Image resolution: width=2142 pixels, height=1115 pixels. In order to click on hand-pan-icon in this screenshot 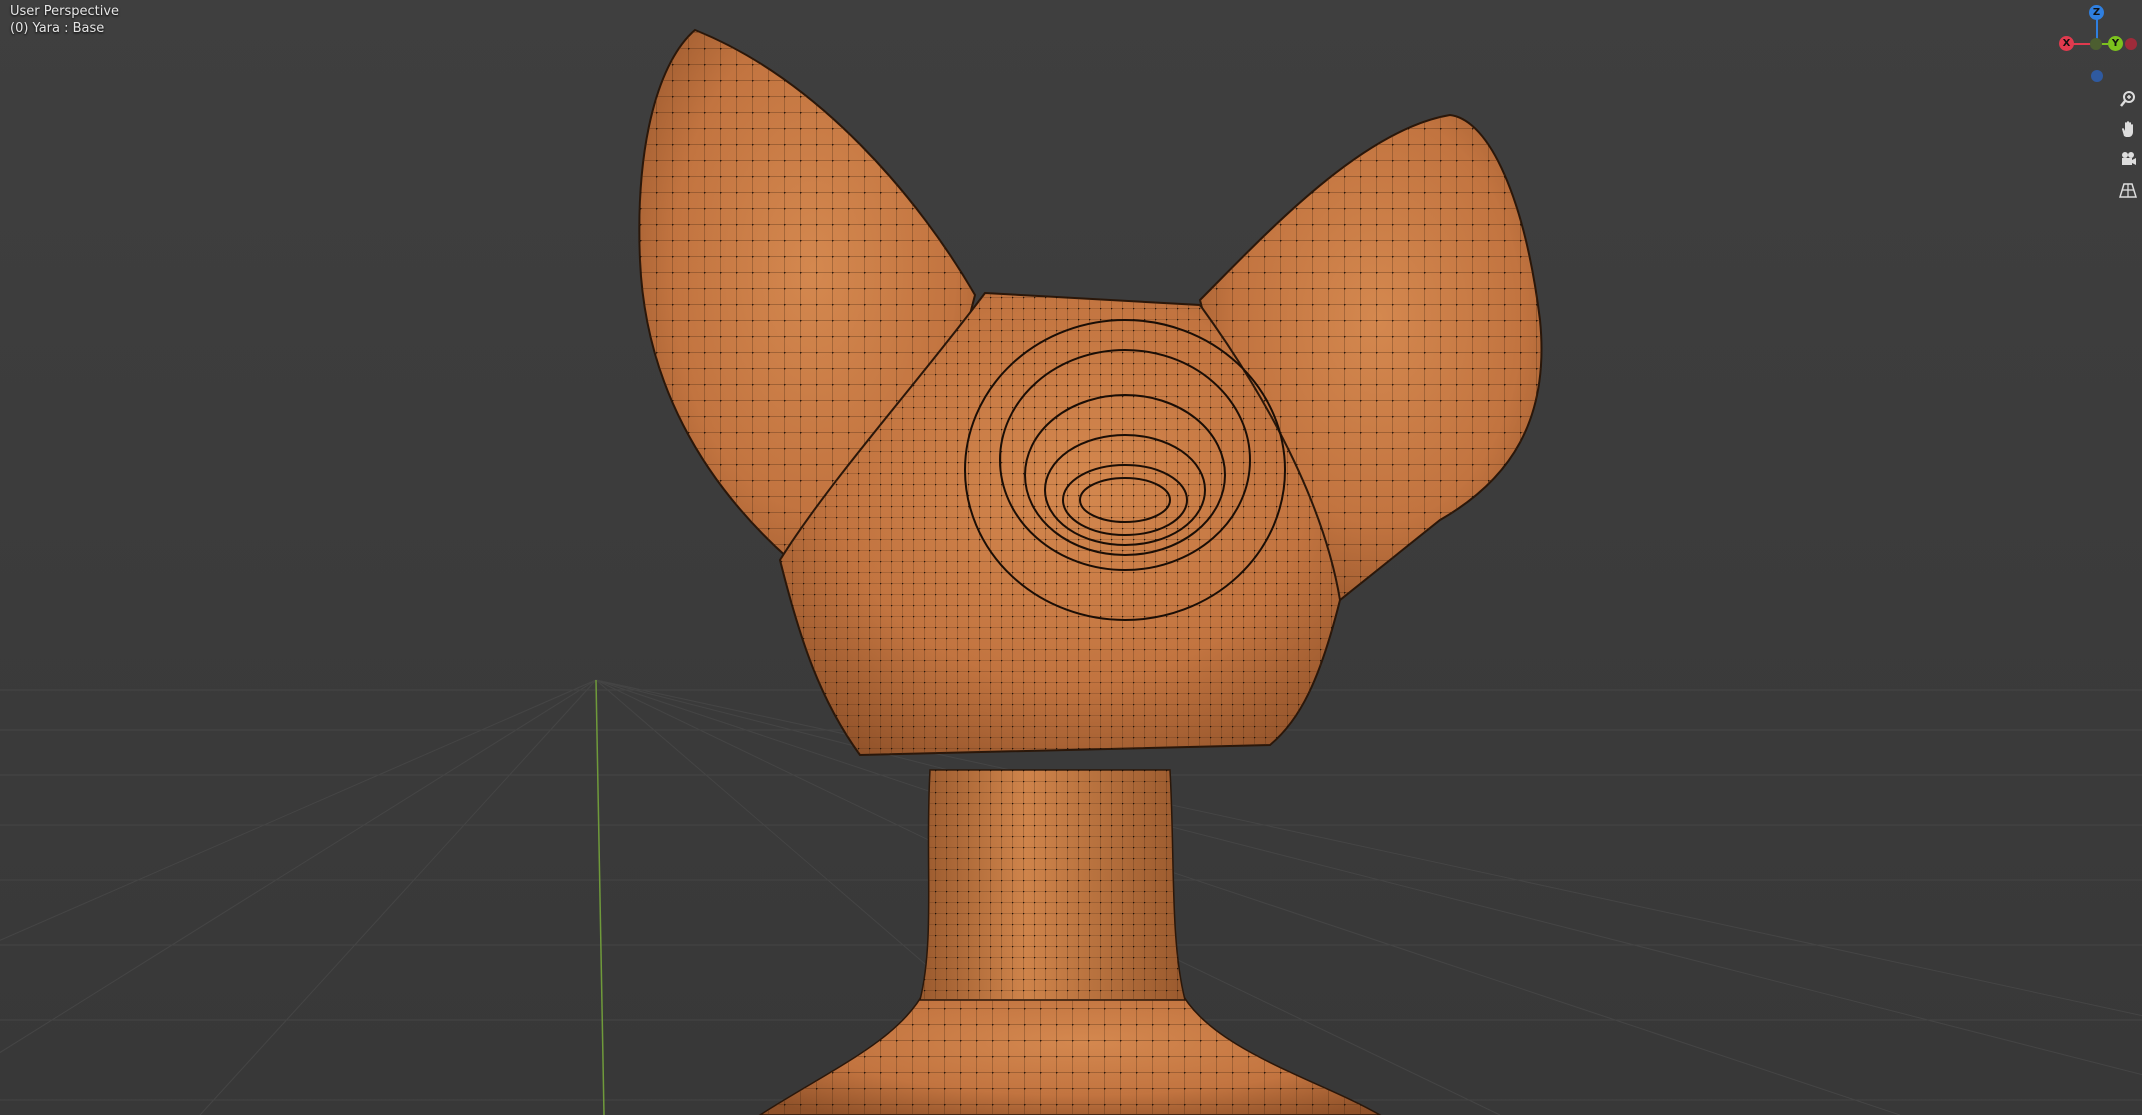, I will do `click(2127, 129)`.